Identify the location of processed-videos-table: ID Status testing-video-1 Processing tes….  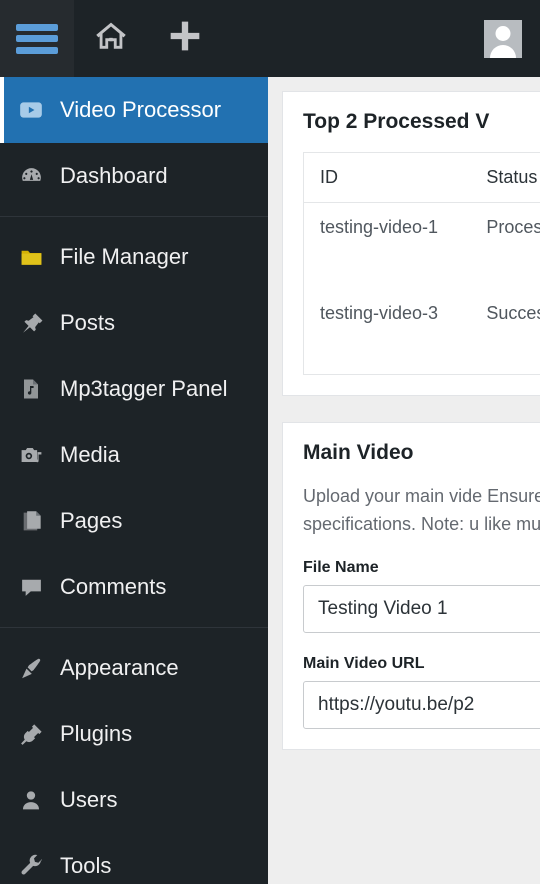
(421, 263).